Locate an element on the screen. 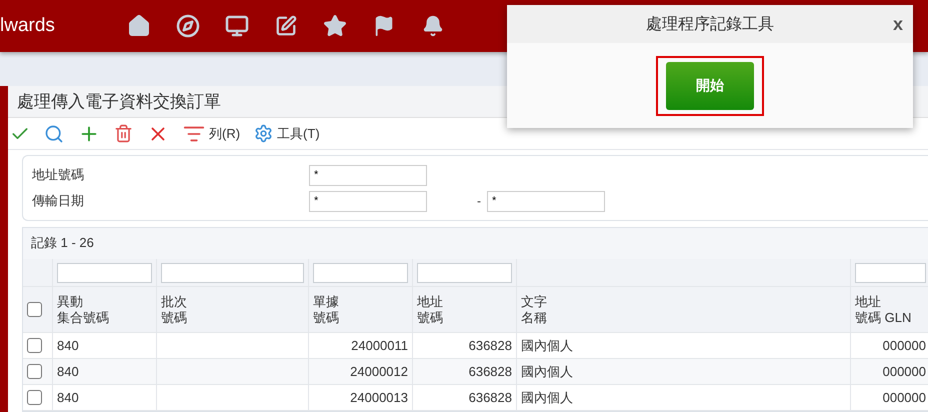 This screenshot has width=928, height=412. column-header: 異動 集合號碼 is located at coordinates (83, 310).